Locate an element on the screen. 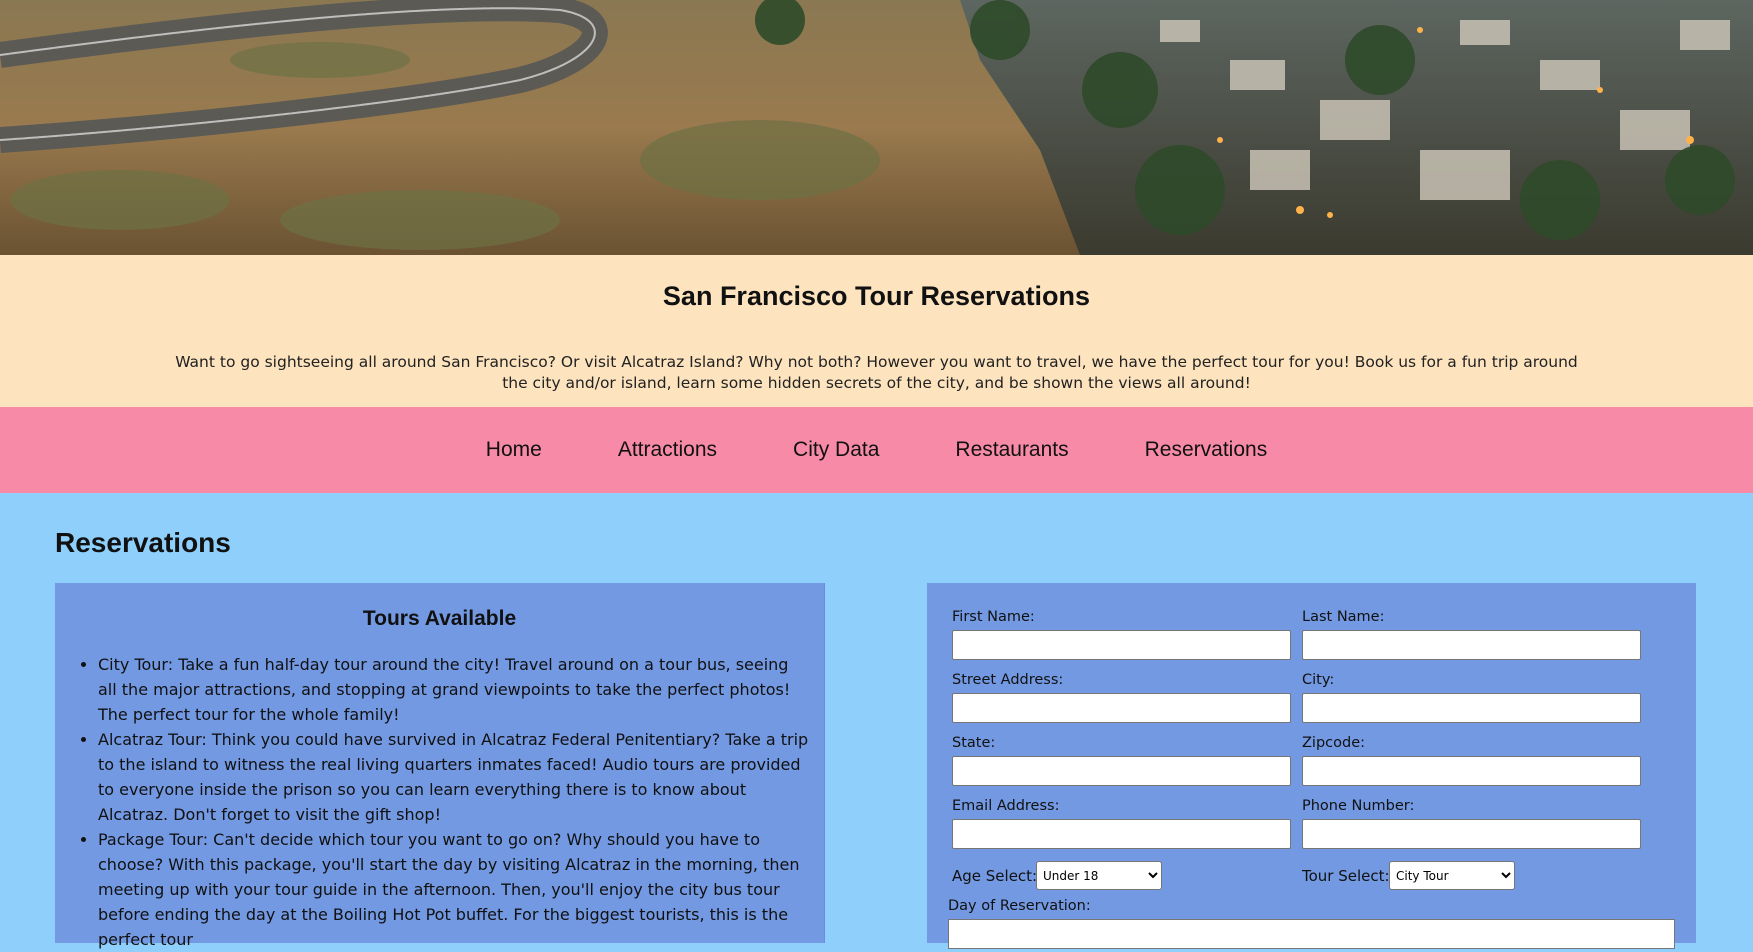 The height and width of the screenshot is (952, 1753). first-name-input is located at coordinates (1121, 645).